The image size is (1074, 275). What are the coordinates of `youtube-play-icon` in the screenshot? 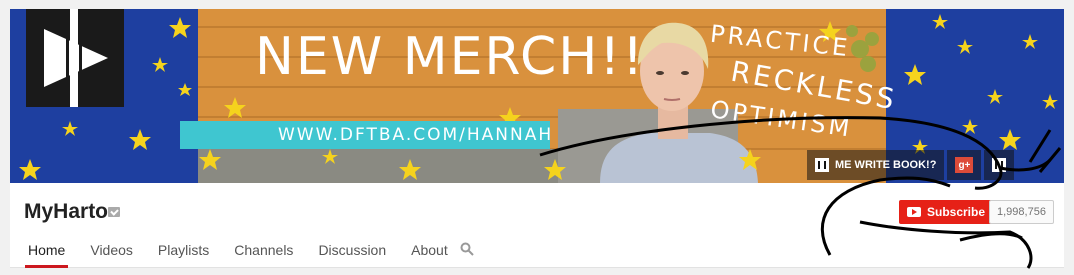 It's located at (914, 212).